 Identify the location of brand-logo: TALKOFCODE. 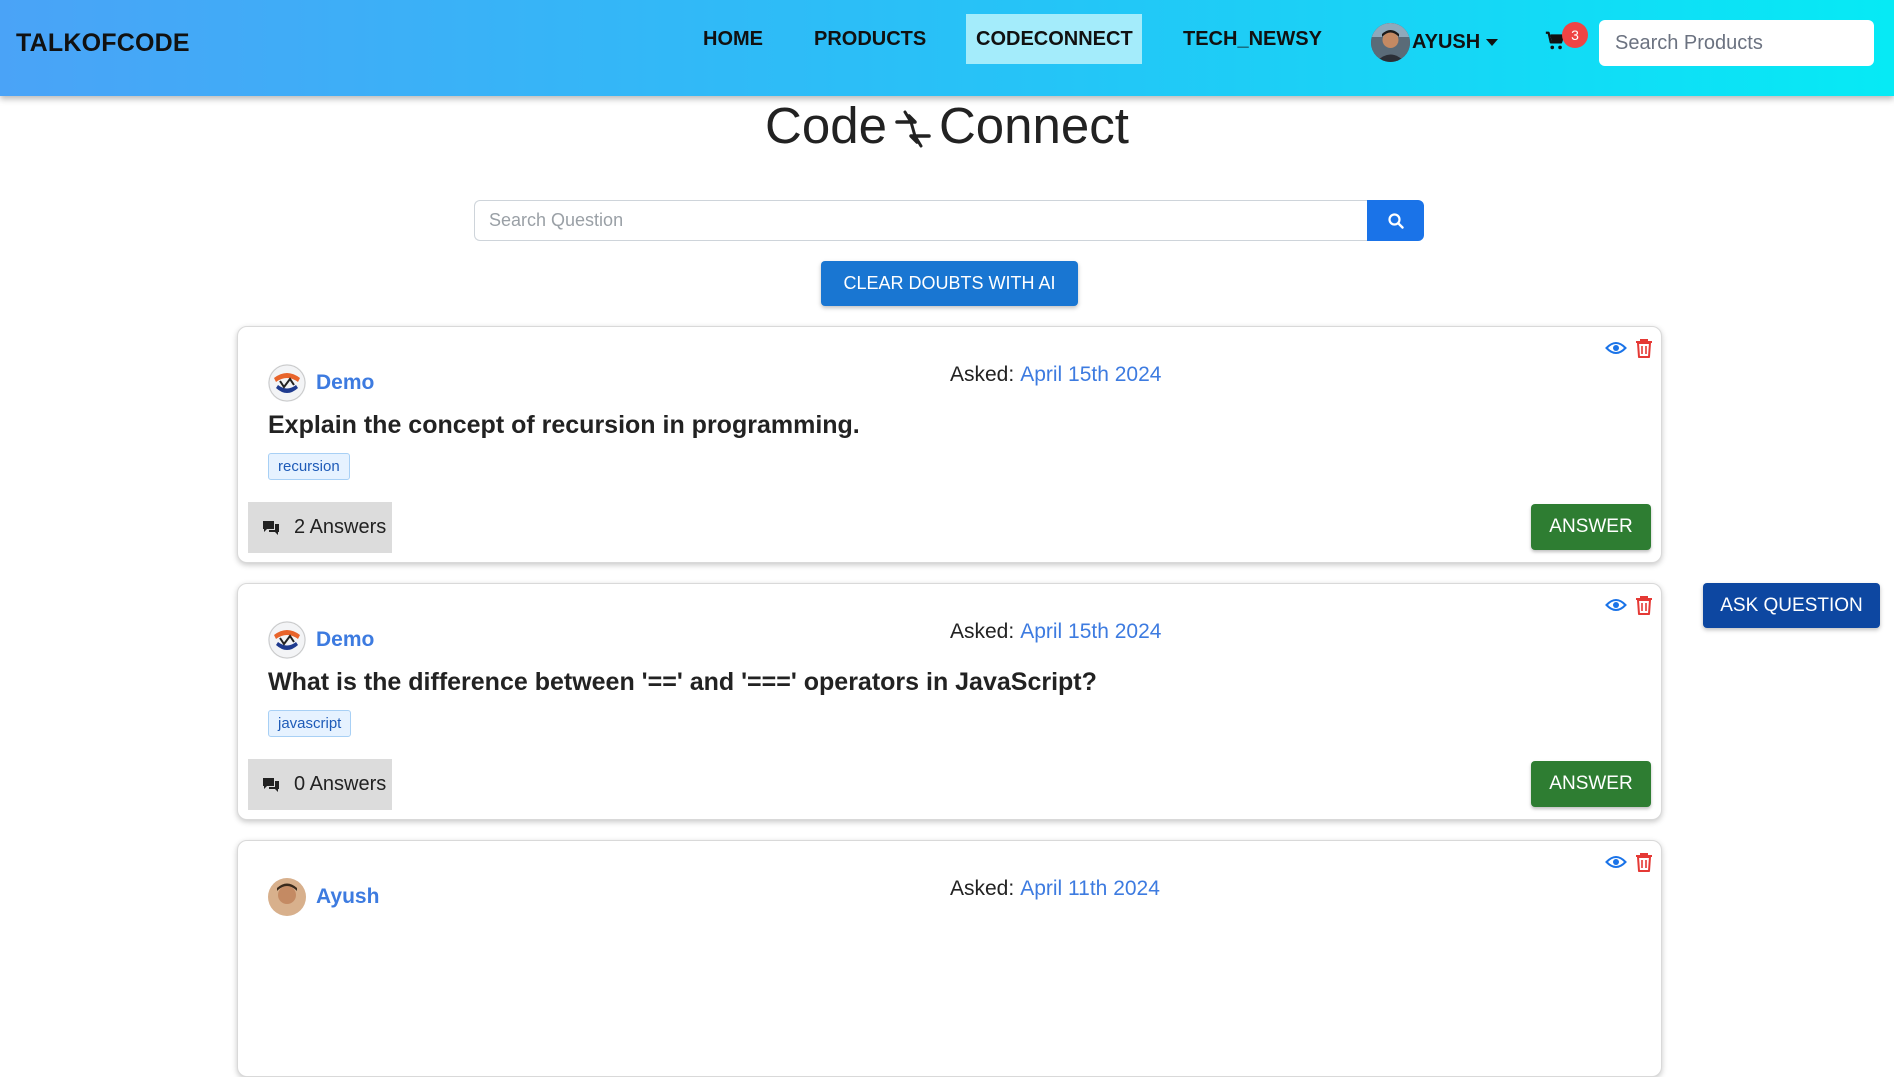
(103, 43).